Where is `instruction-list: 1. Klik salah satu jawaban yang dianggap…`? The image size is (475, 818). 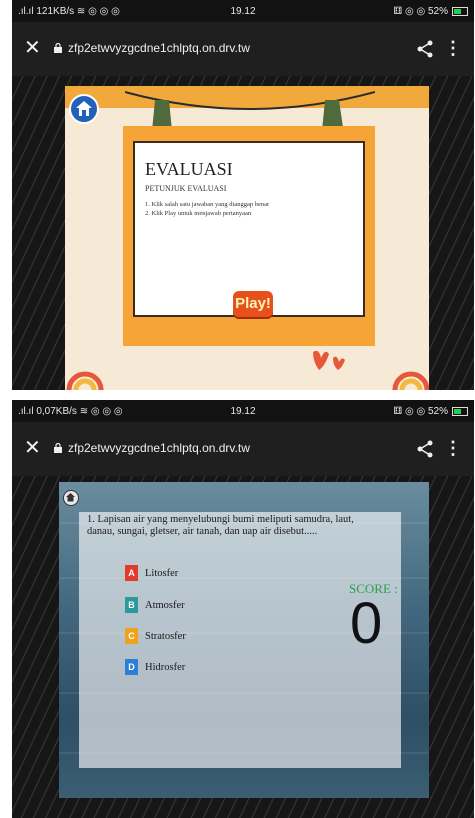
instruction-list: 1. Klik salah satu jawaban yang dianggap… is located at coordinates (207, 209).